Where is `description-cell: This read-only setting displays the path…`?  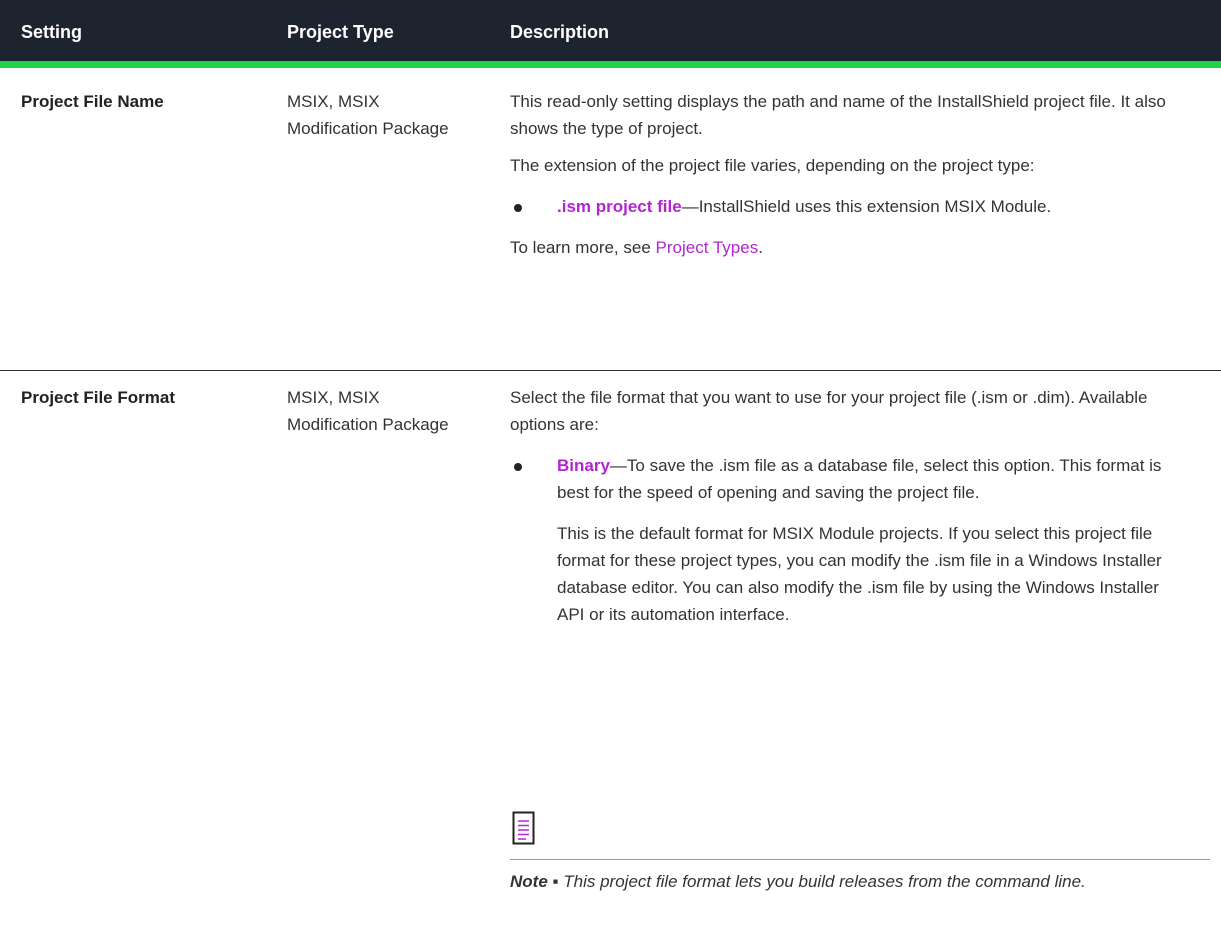
description-cell: This read-only setting displays the path… is located at coordinates (842, 174).